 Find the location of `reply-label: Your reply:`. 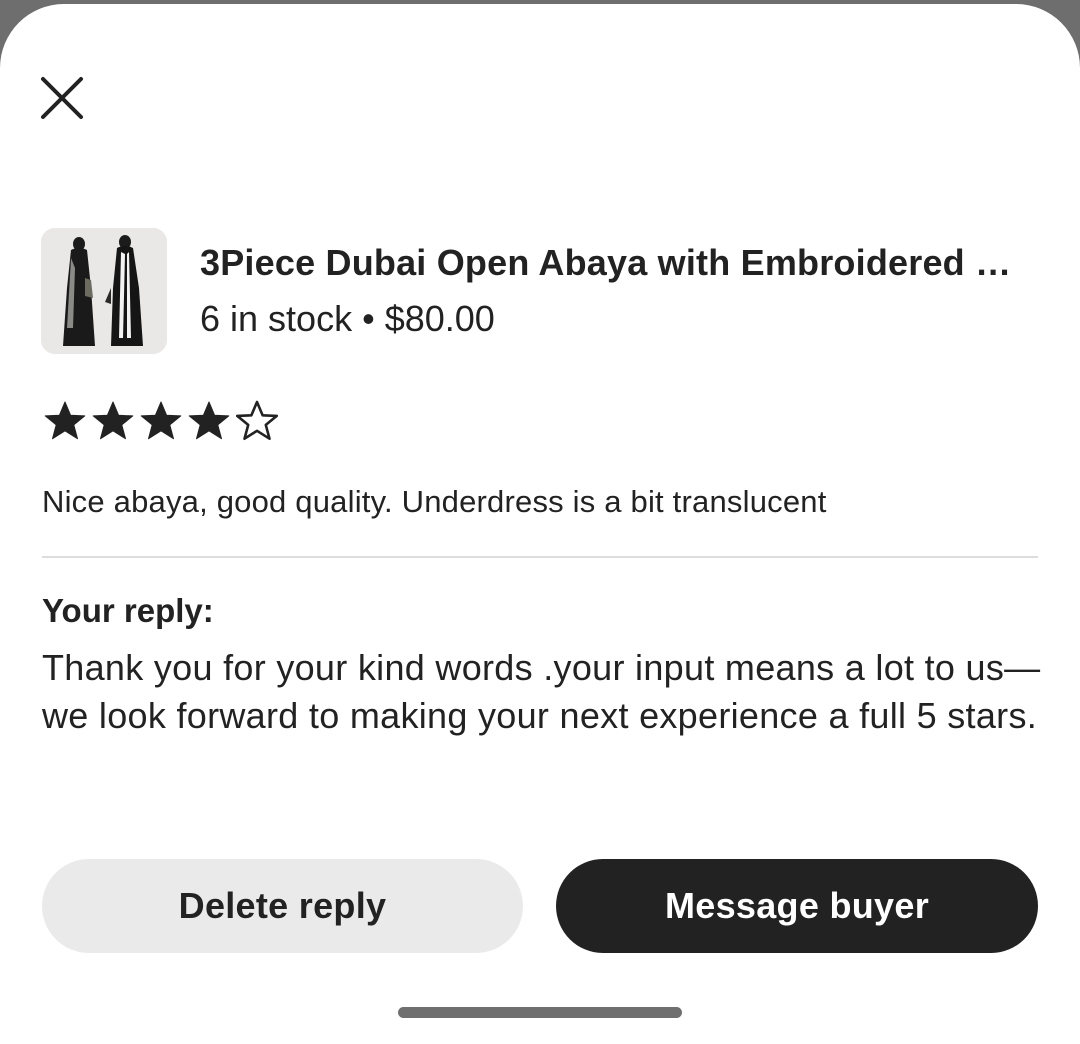

reply-label: Your reply: is located at coordinates (128, 610).